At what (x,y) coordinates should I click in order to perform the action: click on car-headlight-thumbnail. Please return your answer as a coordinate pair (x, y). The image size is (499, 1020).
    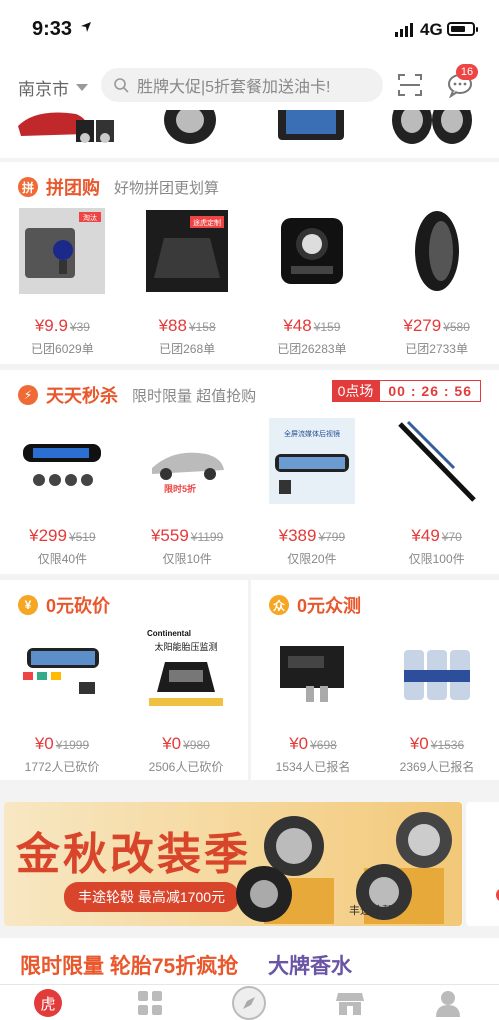
    Looking at the image, I should click on (66, 128).